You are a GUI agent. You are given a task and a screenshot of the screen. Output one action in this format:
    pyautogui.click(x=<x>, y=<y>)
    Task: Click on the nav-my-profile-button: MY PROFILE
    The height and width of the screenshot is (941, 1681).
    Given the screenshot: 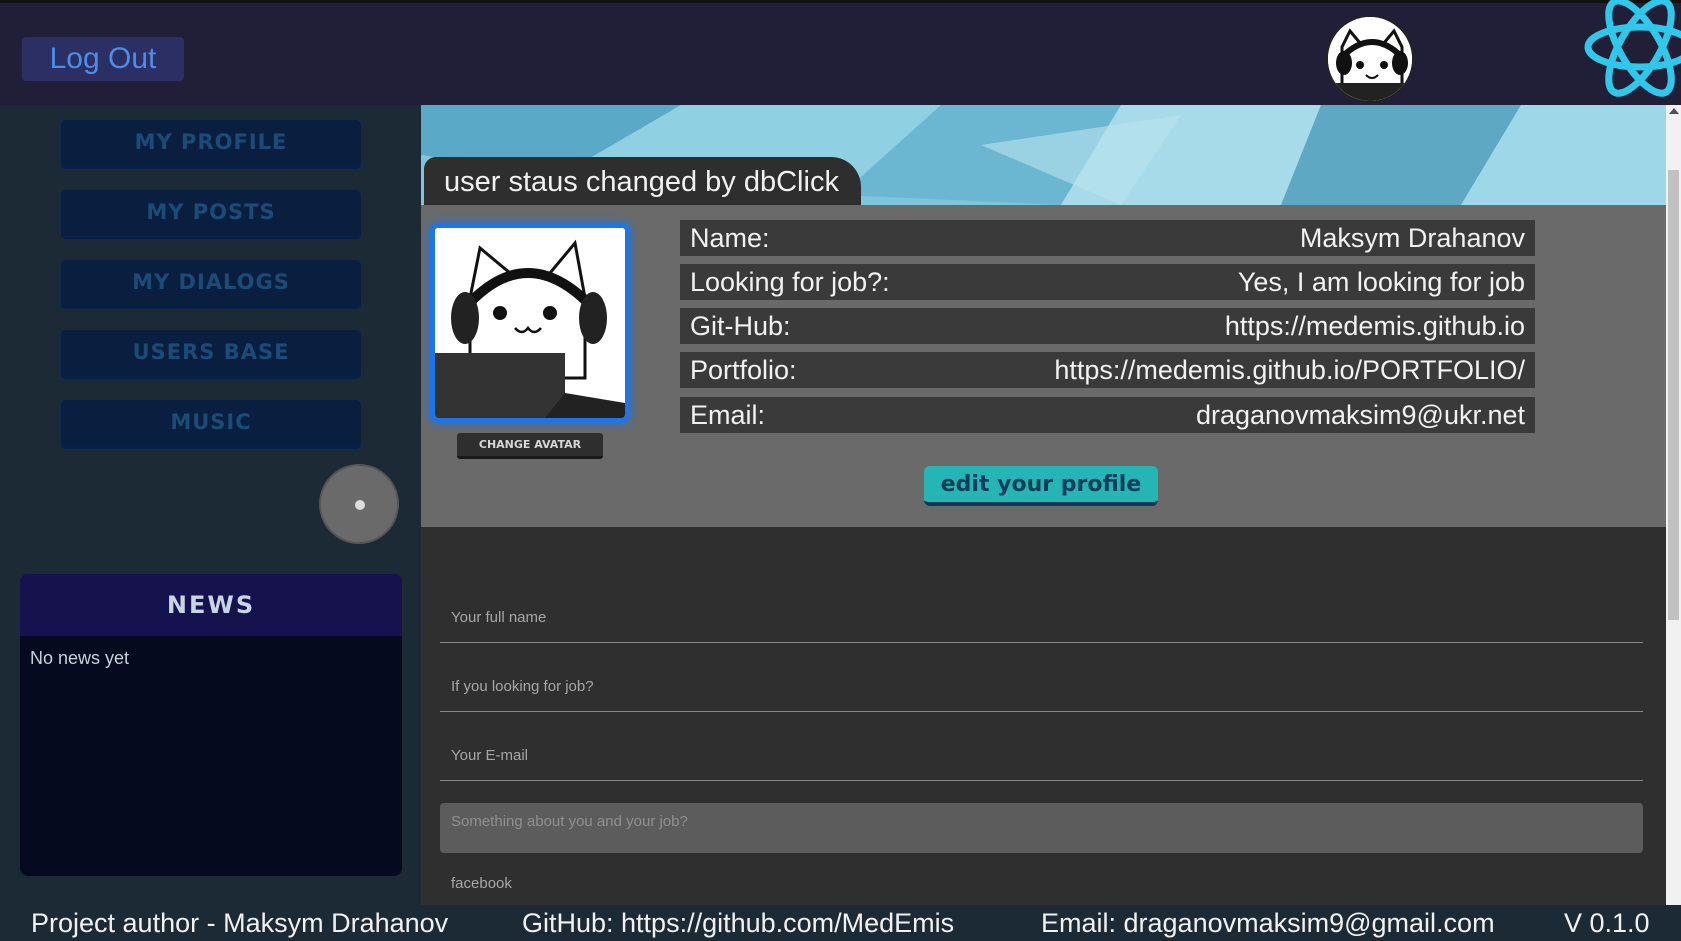 What is the action you would take?
    pyautogui.click(x=211, y=144)
    